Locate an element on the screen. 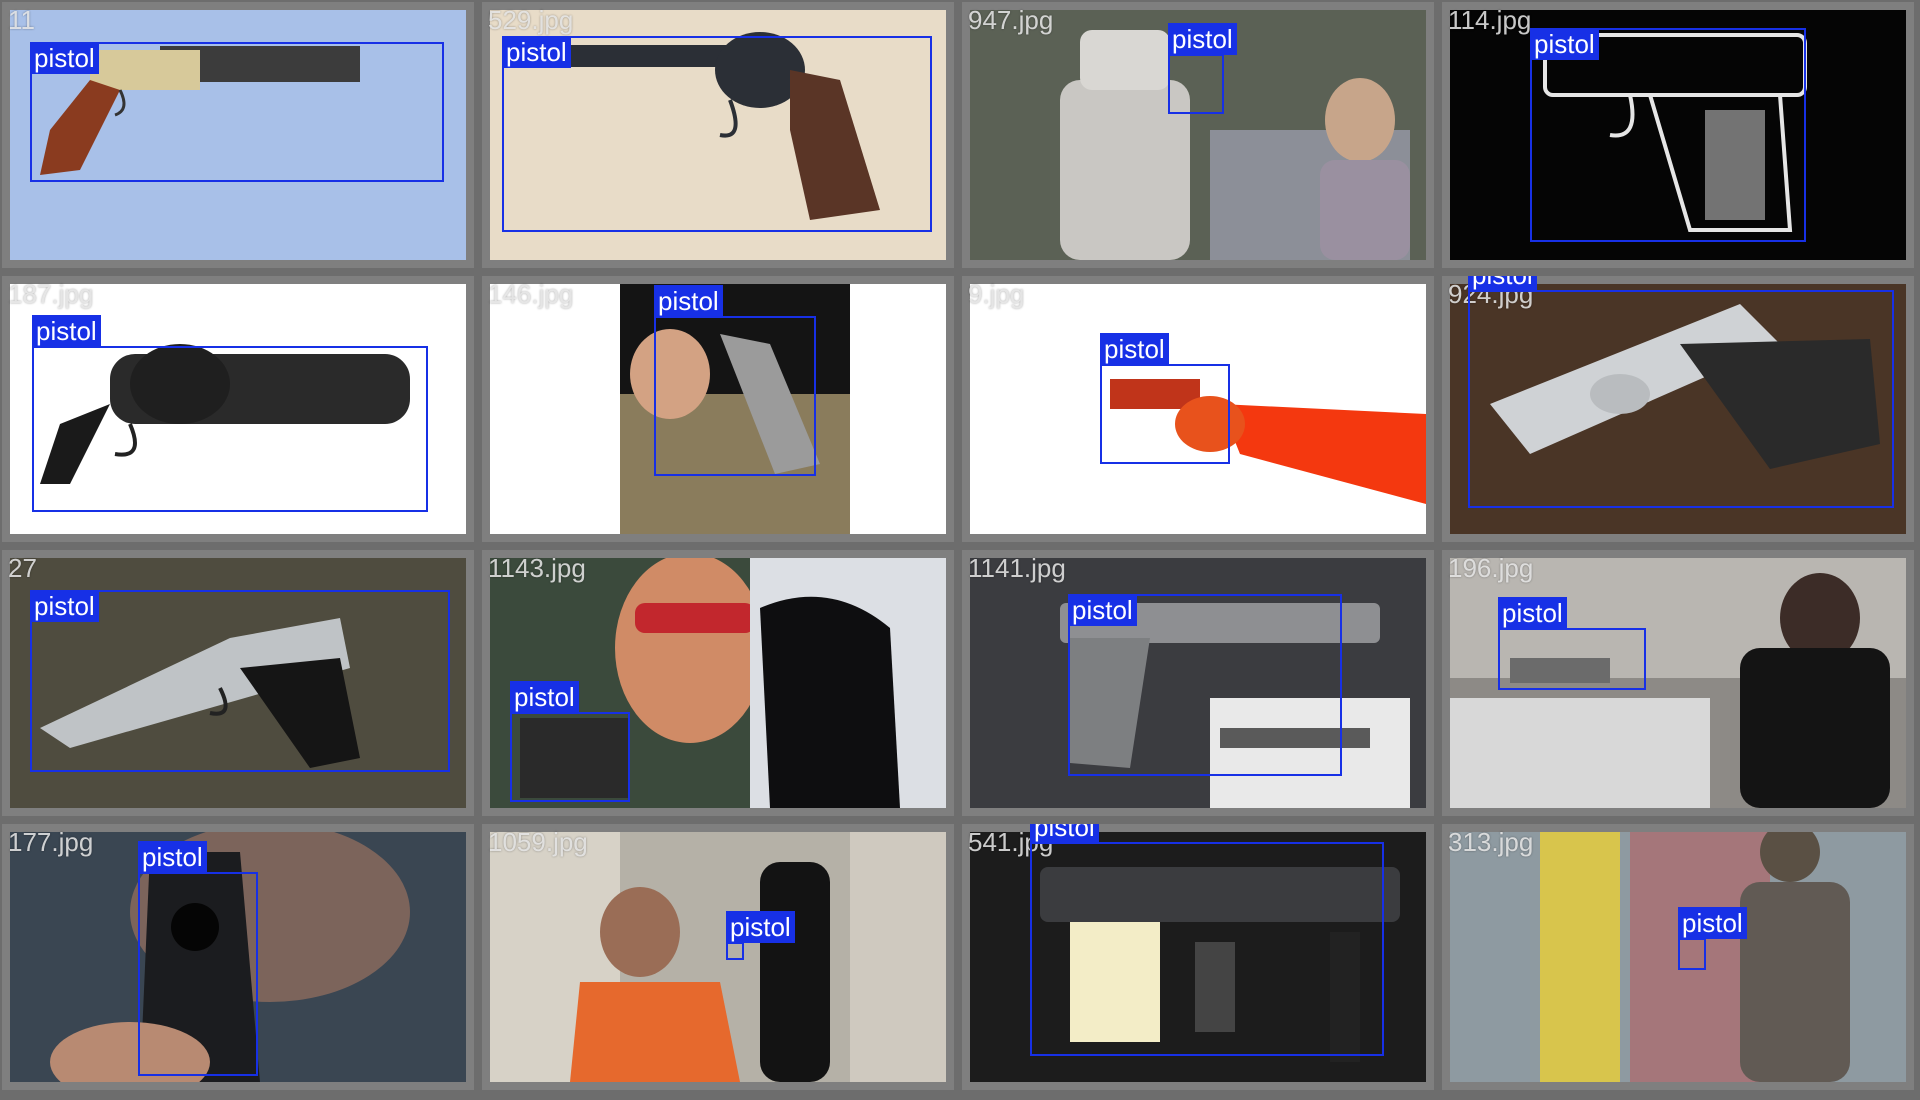  image-tile-187: 187.jpg pistol is located at coordinates (238, 409).